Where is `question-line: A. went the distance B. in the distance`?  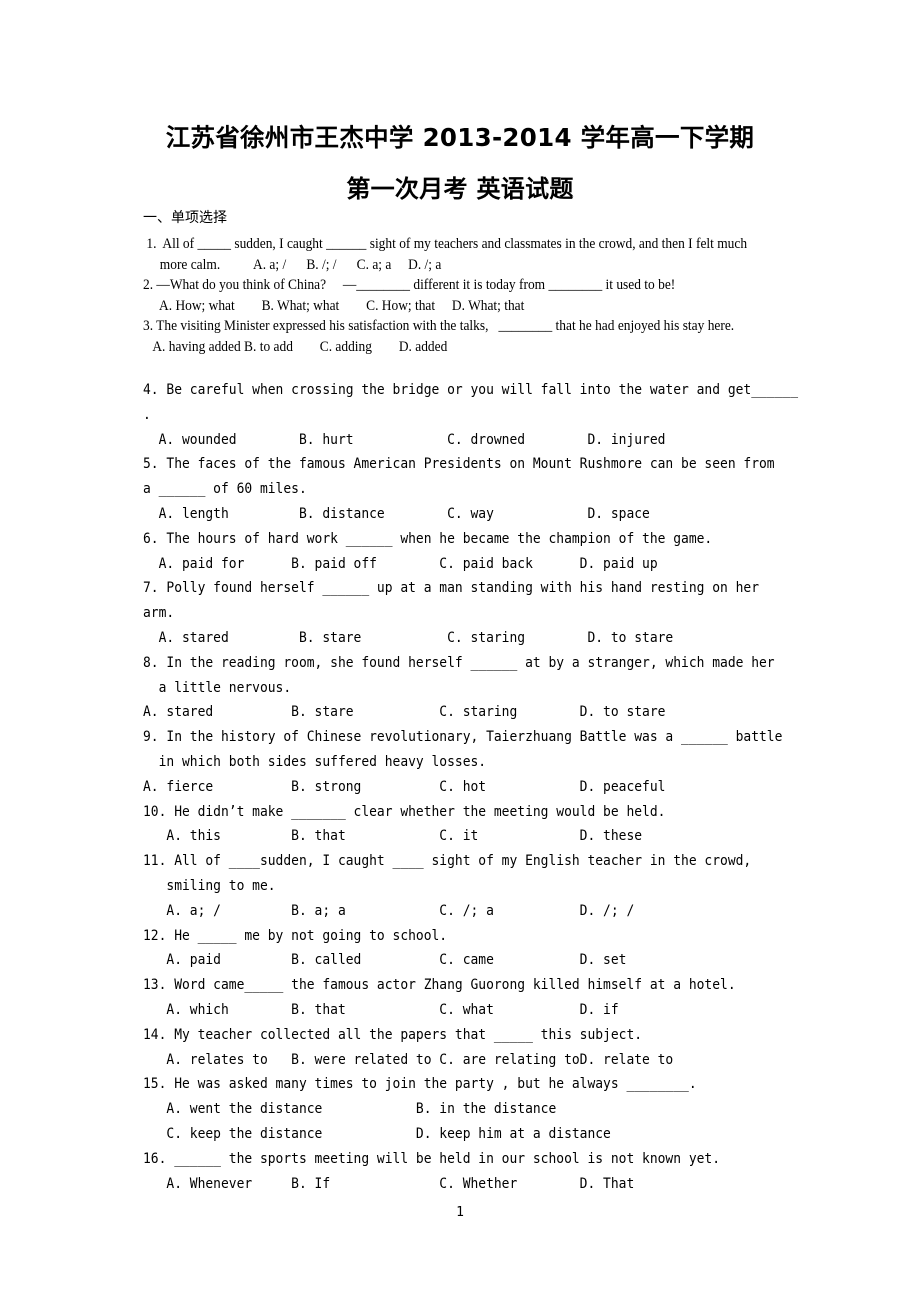 question-line: A. went the distance B. in the distance is located at coordinates (350, 1109).